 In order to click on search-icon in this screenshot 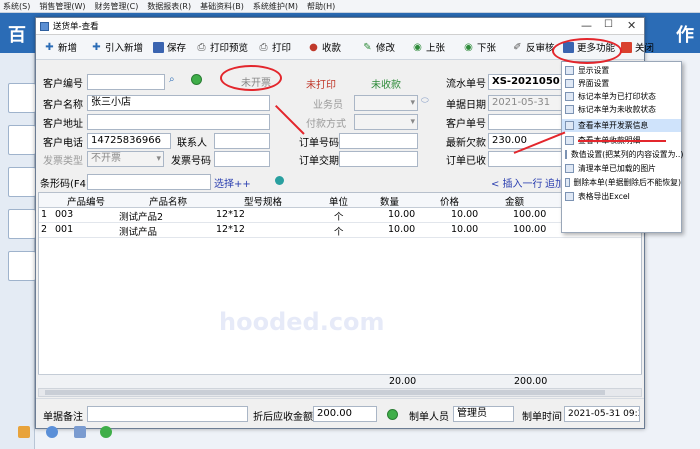, I will do `click(80, 432)`.